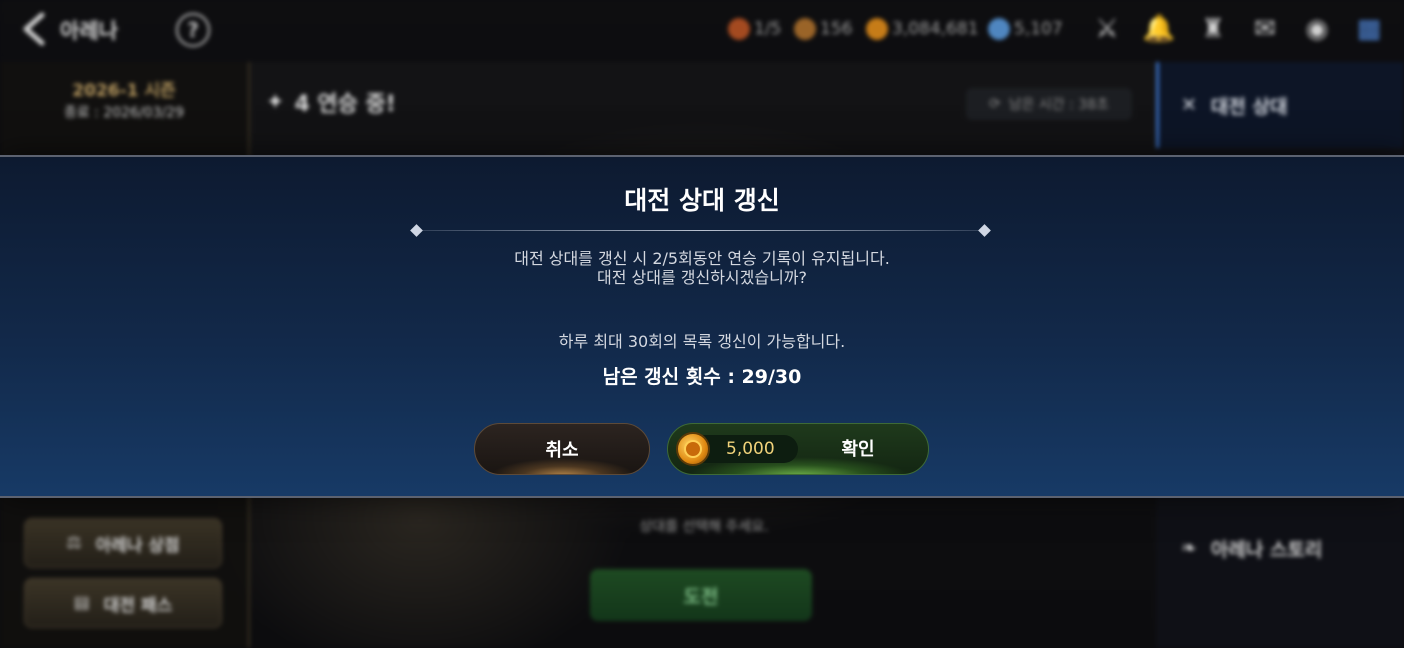 The width and height of the screenshot is (1404, 648). I want to click on tab-arena-story-label: 아레나 스토리, so click(1266, 549).